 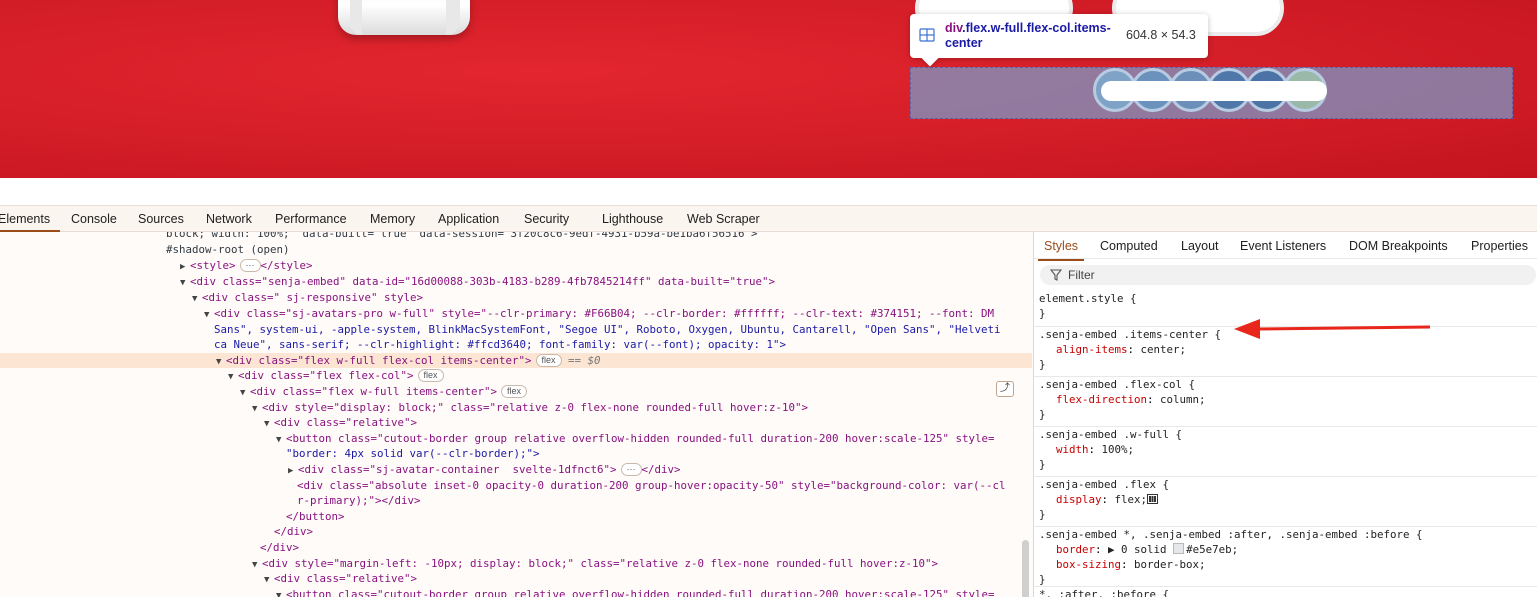 I want to click on avatar-row, so click(x=1213, y=91).